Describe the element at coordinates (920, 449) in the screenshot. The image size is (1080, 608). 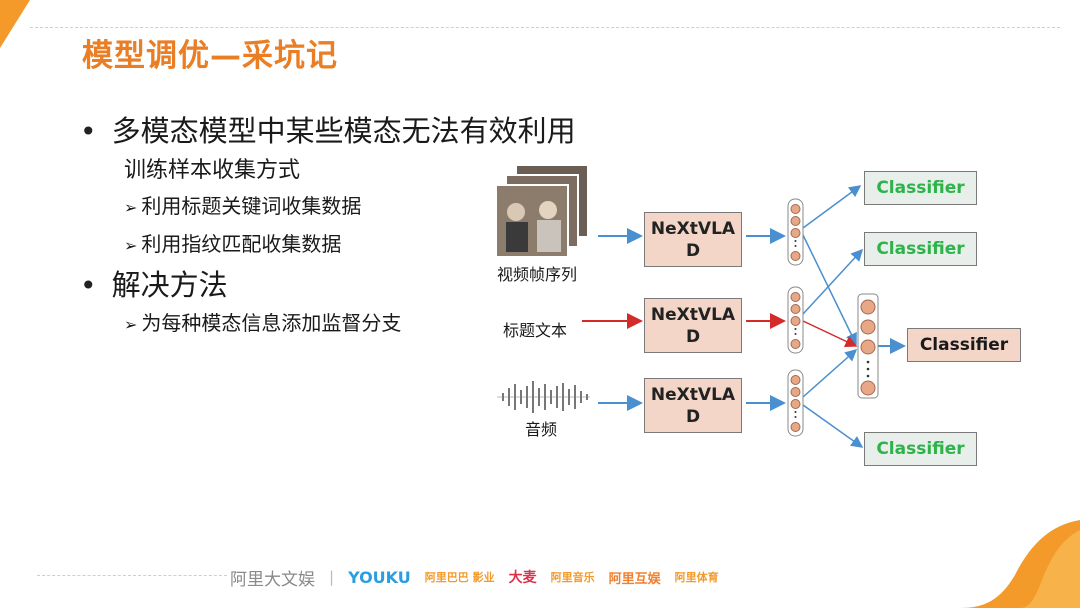
I see `classifier-audio: Classifier` at that location.